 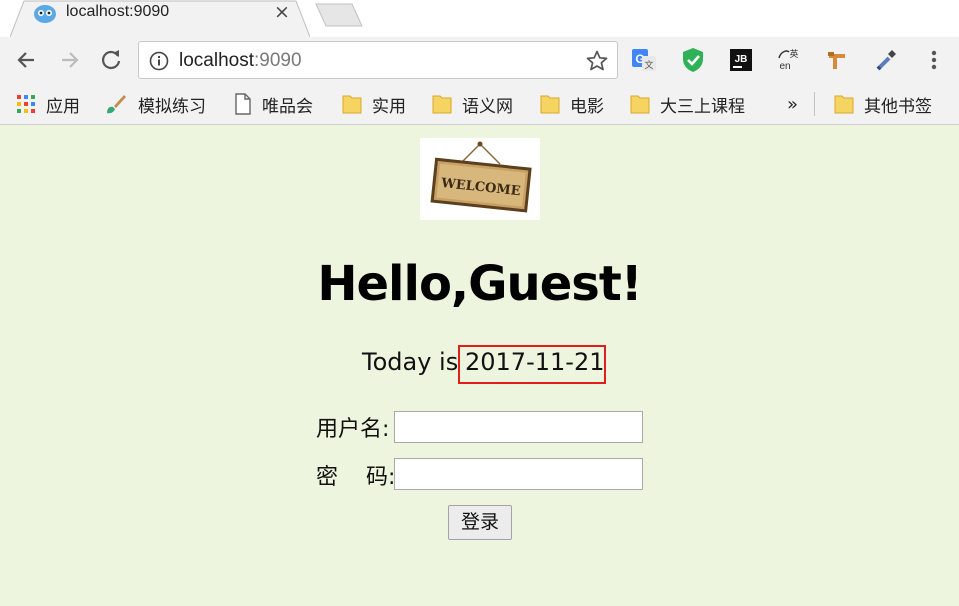 I want to click on bookmark-label: 模拟练习, so click(x=172, y=106).